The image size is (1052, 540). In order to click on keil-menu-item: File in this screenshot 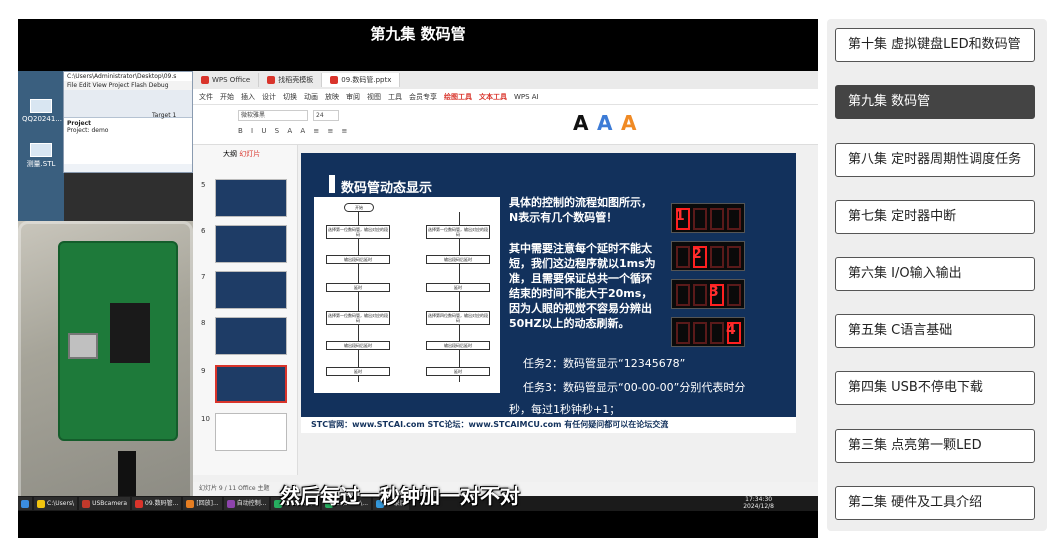, I will do `click(72, 85)`.